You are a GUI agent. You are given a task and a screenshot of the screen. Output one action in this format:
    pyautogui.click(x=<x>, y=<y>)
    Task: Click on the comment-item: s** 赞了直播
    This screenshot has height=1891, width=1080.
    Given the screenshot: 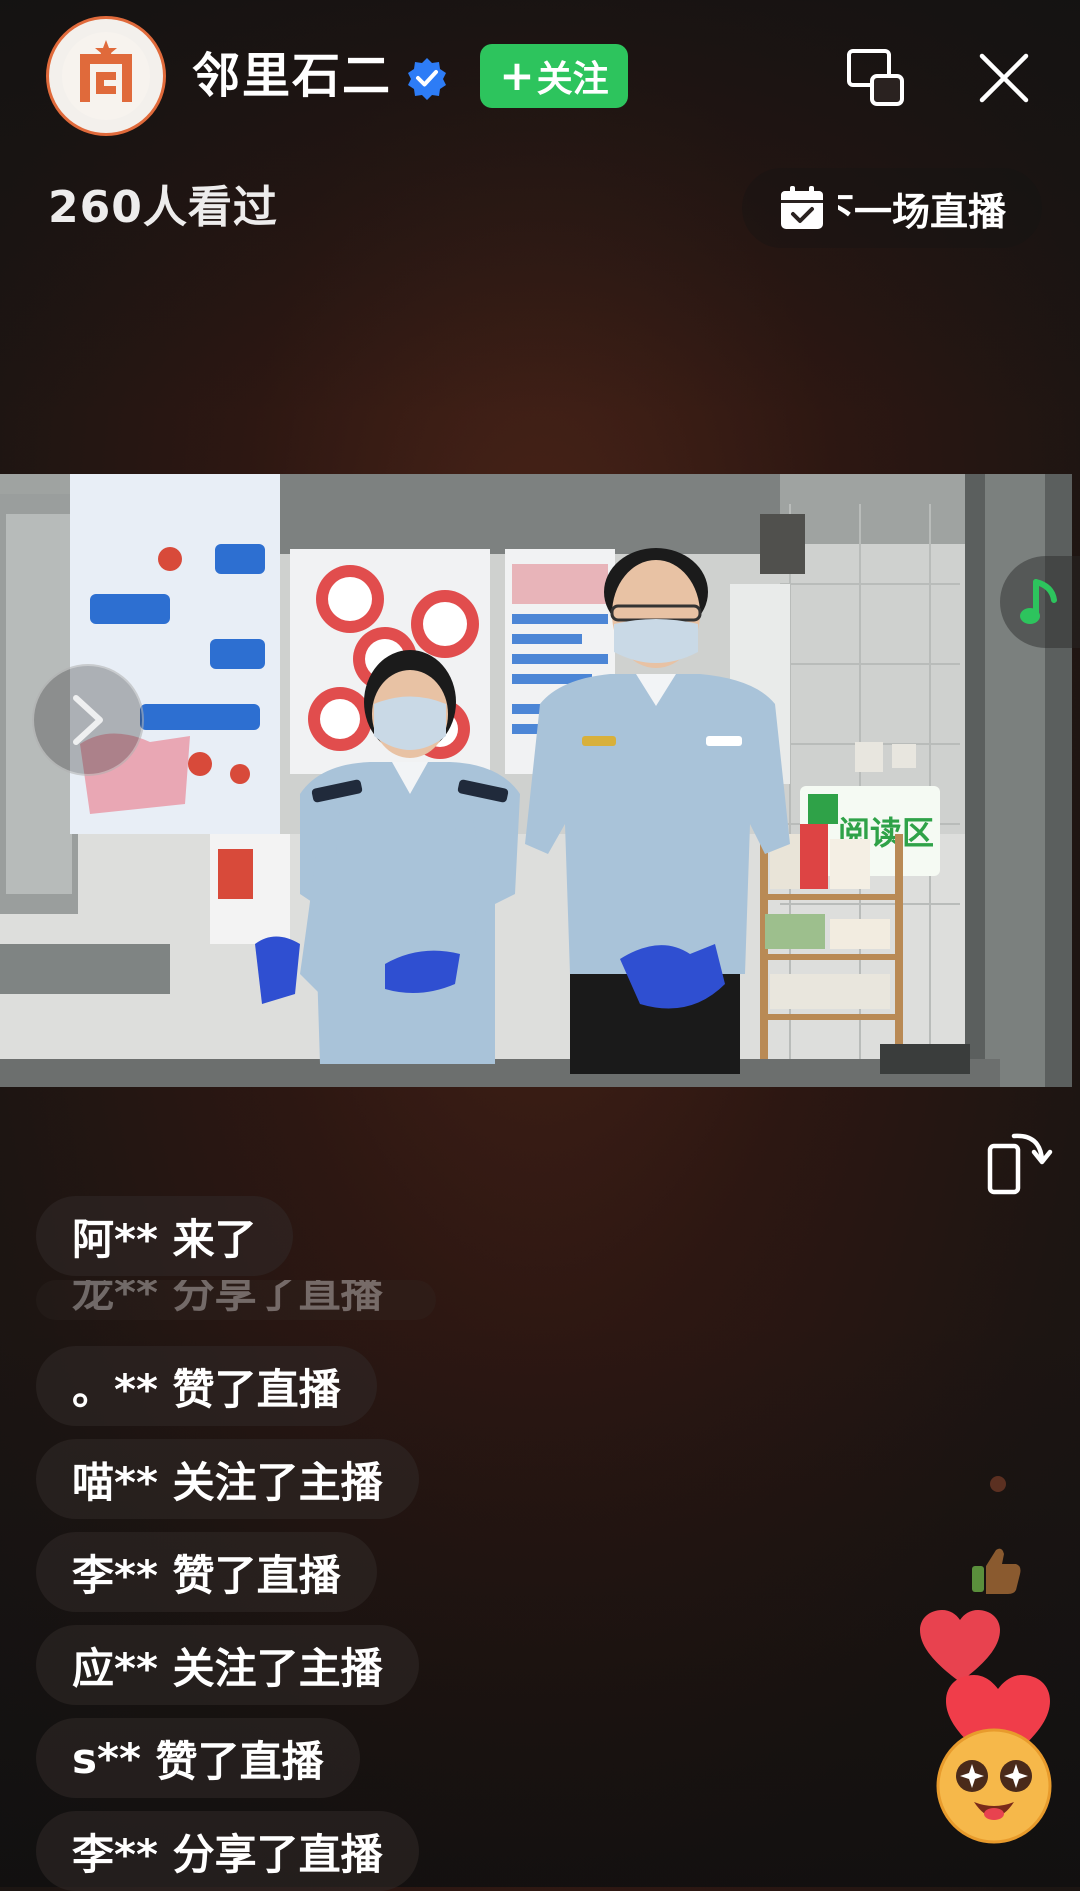 What is the action you would take?
    pyautogui.click(x=198, y=1758)
    